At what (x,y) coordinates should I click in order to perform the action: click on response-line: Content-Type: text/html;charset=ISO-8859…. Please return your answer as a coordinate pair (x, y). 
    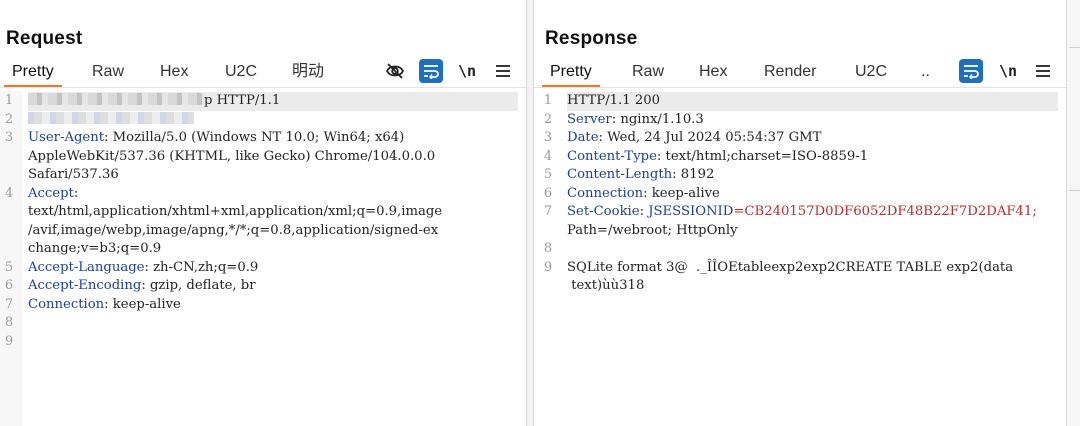
    Looking at the image, I should click on (718, 156).